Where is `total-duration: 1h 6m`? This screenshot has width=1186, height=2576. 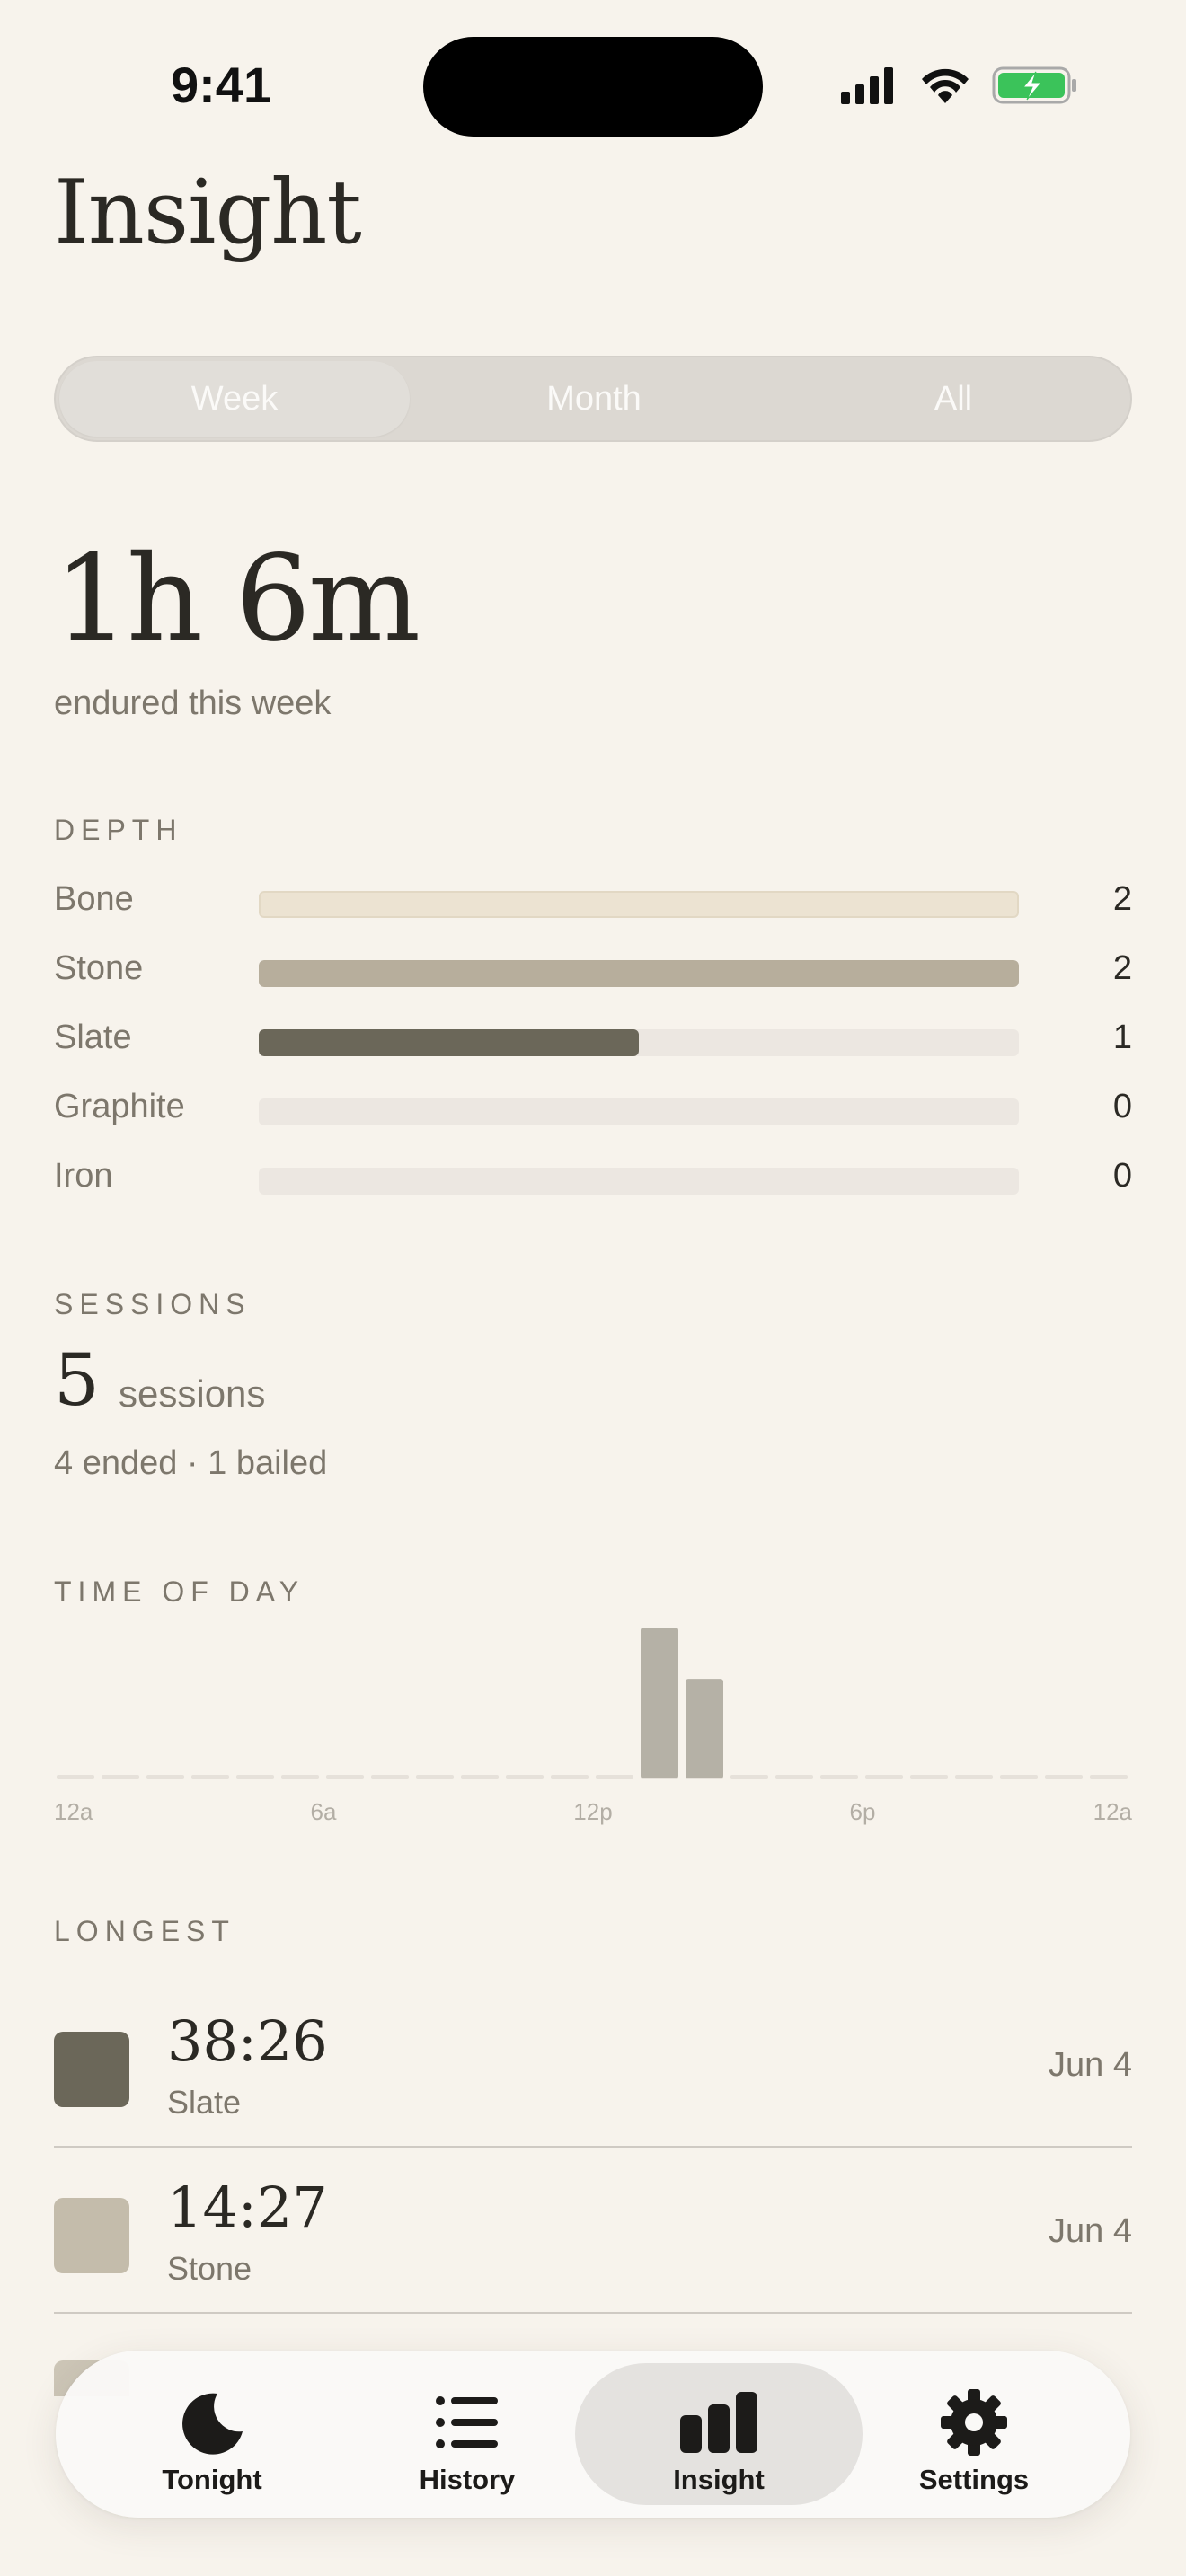 total-duration: 1h 6m is located at coordinates (237, 599).